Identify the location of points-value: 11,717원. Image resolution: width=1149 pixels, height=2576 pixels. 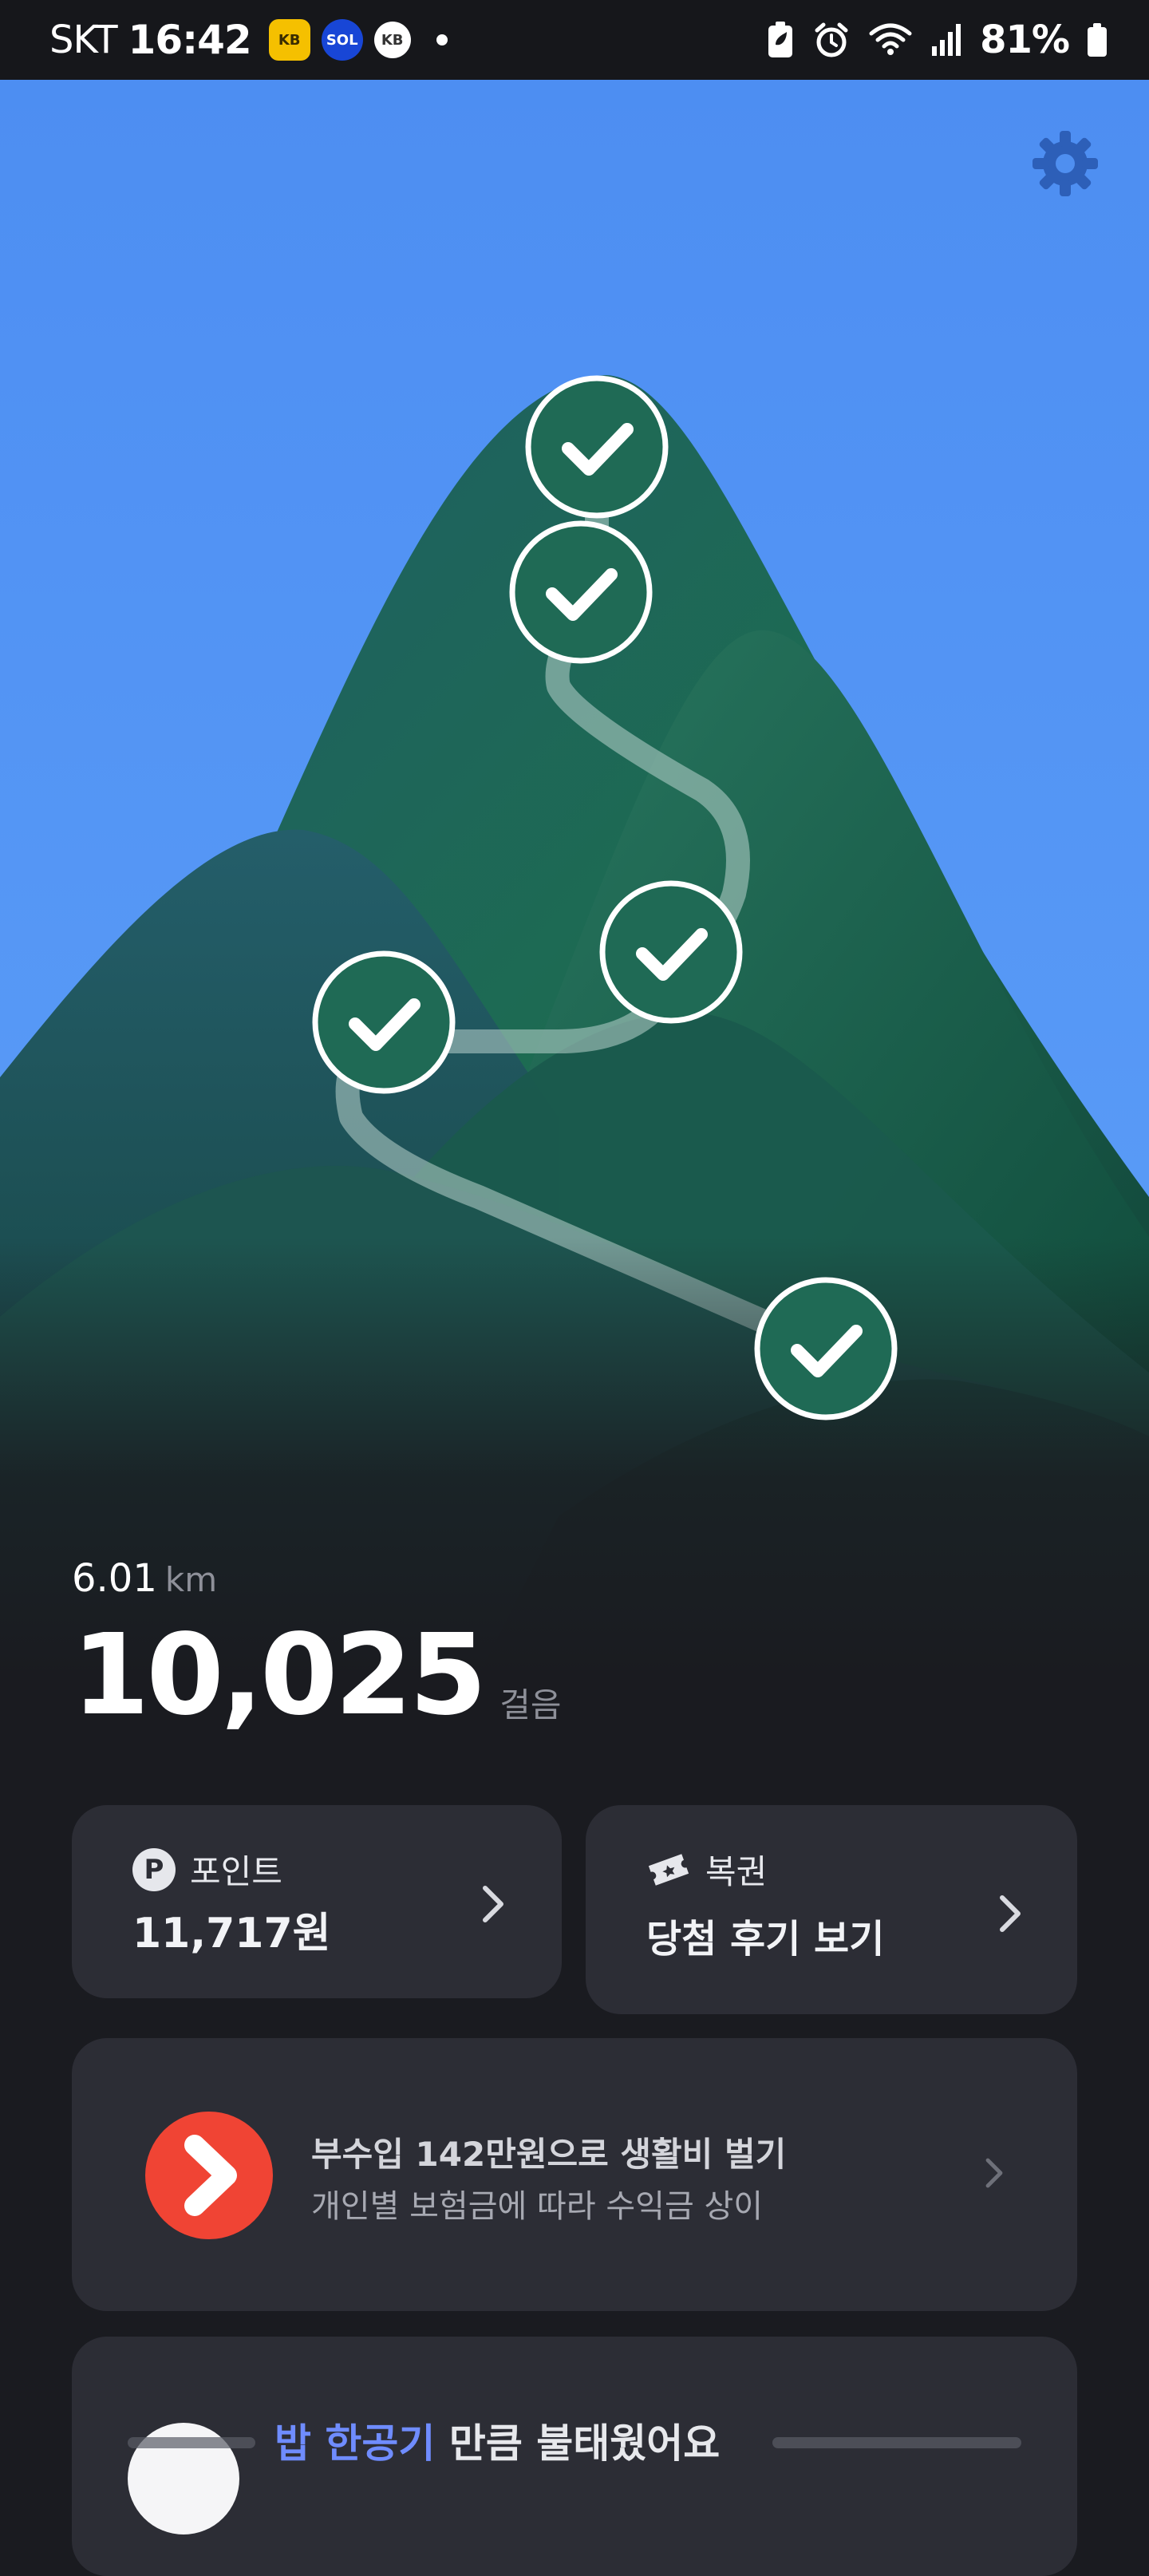
(231, 1934).